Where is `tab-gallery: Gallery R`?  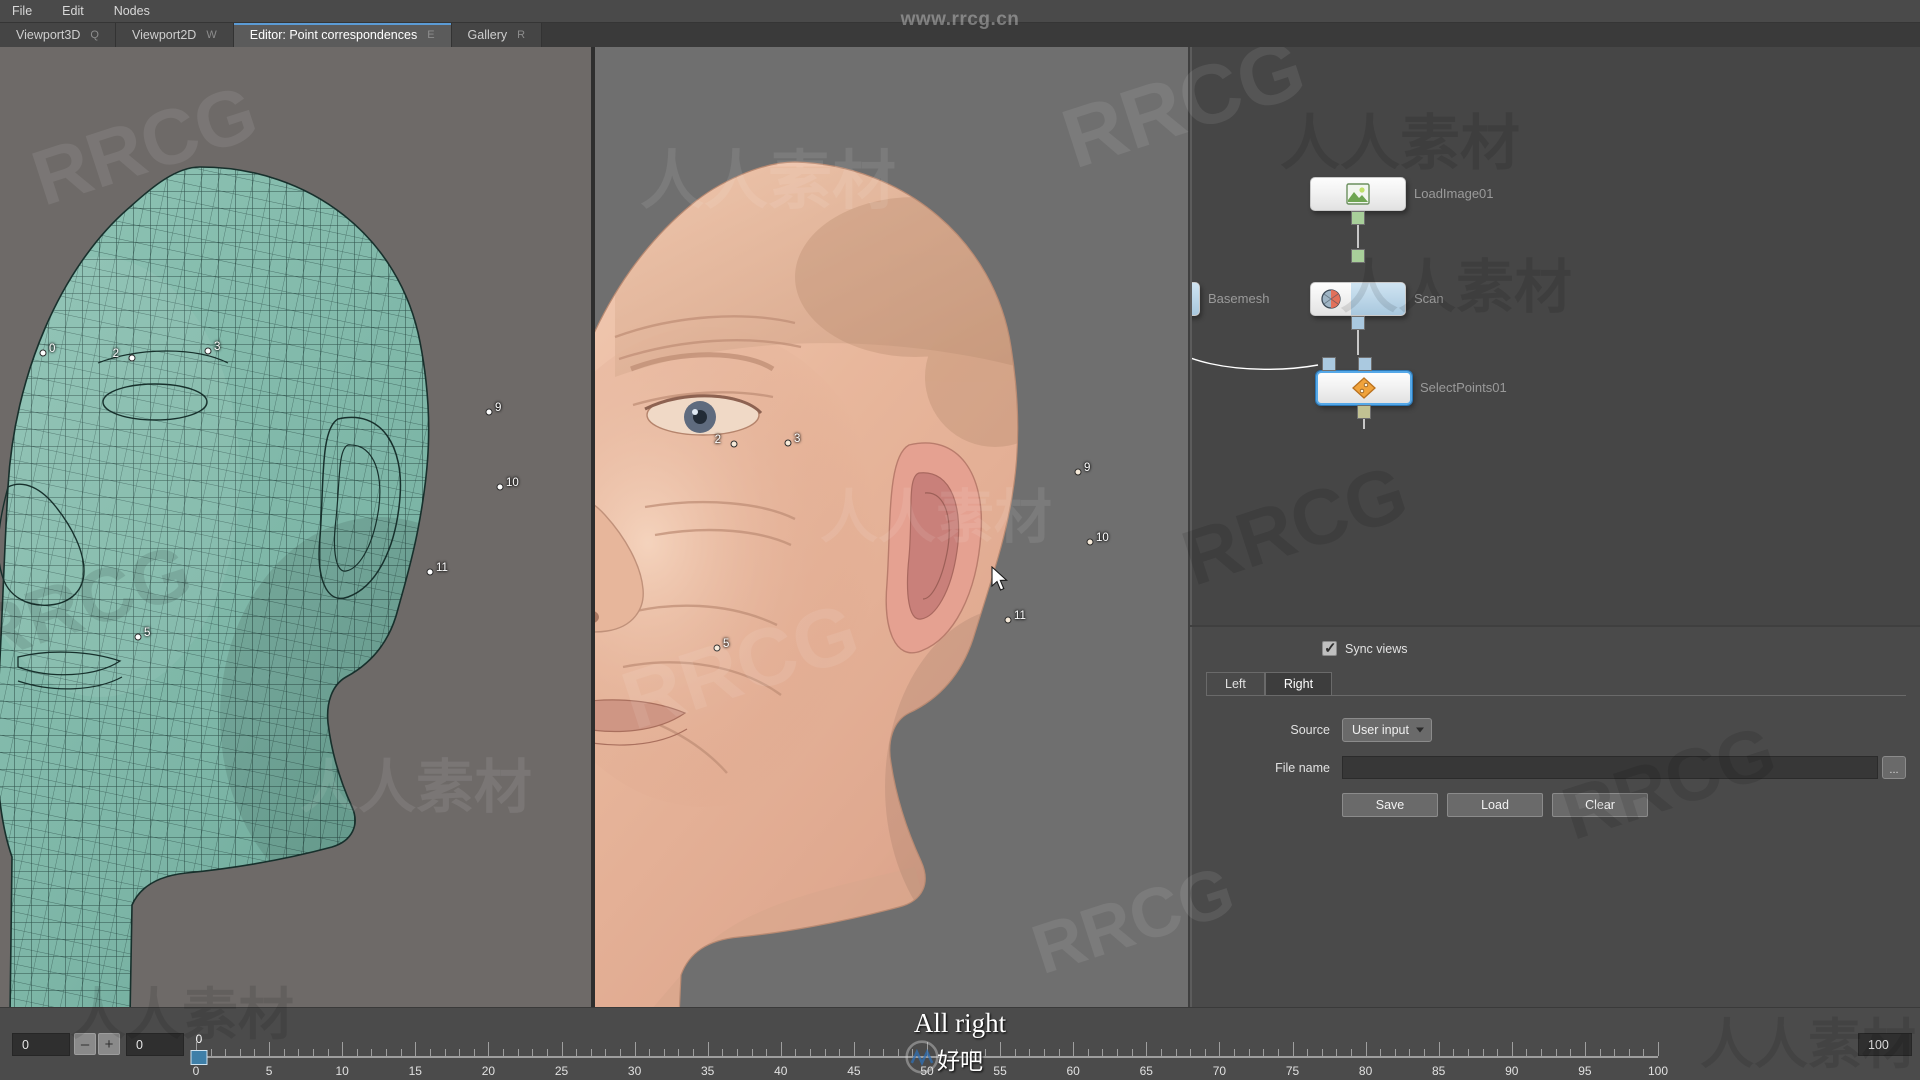 tab-gallery: Gallery R is located at coordinates (497, 35).